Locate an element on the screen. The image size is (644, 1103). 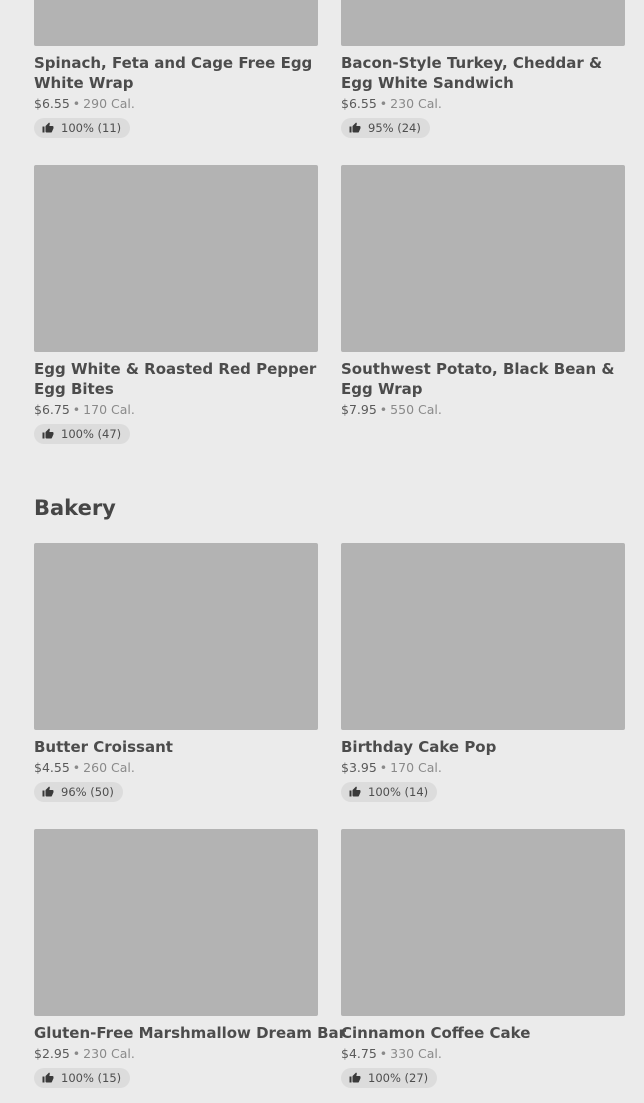
rating-badge: 100% (27) is located at coordinates (389, 1078).